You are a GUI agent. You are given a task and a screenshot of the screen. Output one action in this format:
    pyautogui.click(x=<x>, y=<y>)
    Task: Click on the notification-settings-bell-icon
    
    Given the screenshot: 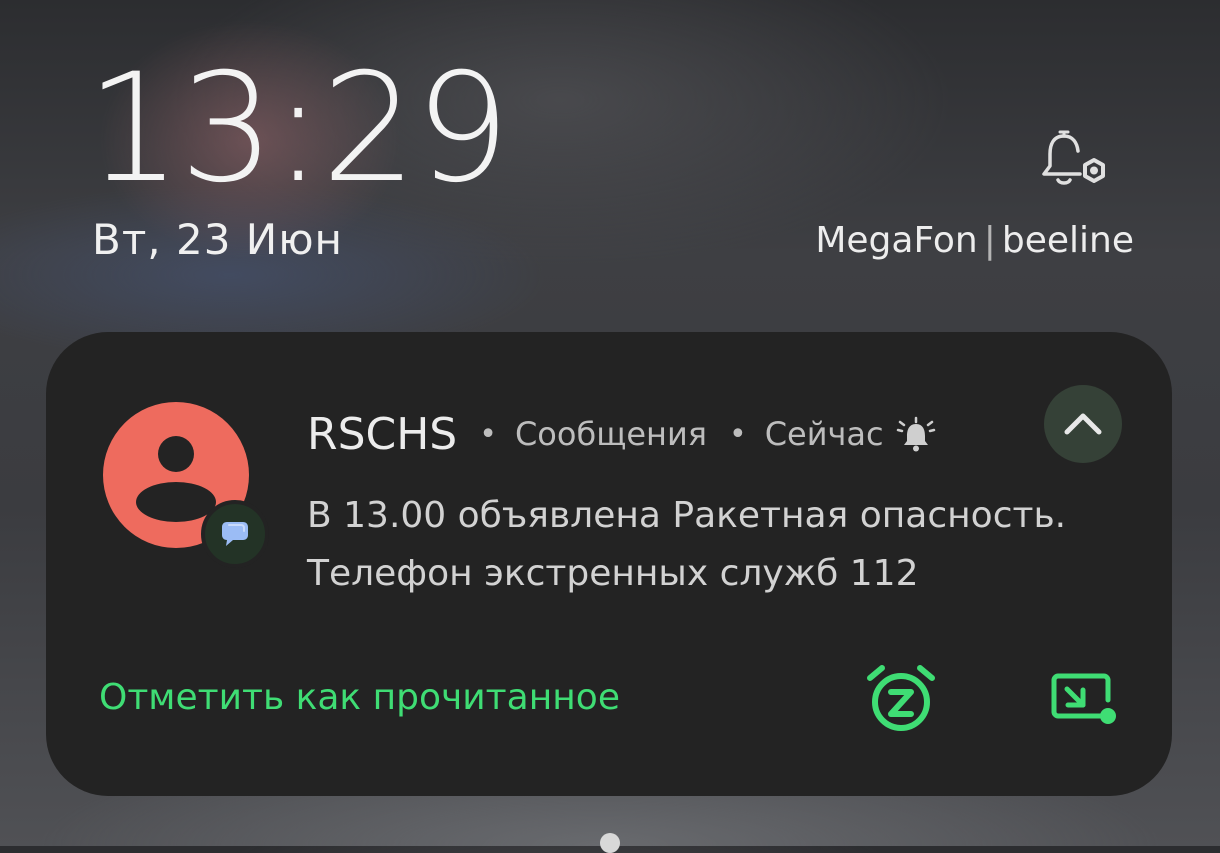 What is the action you would take?
    pyautogui.click(x=1076, y=159)
    